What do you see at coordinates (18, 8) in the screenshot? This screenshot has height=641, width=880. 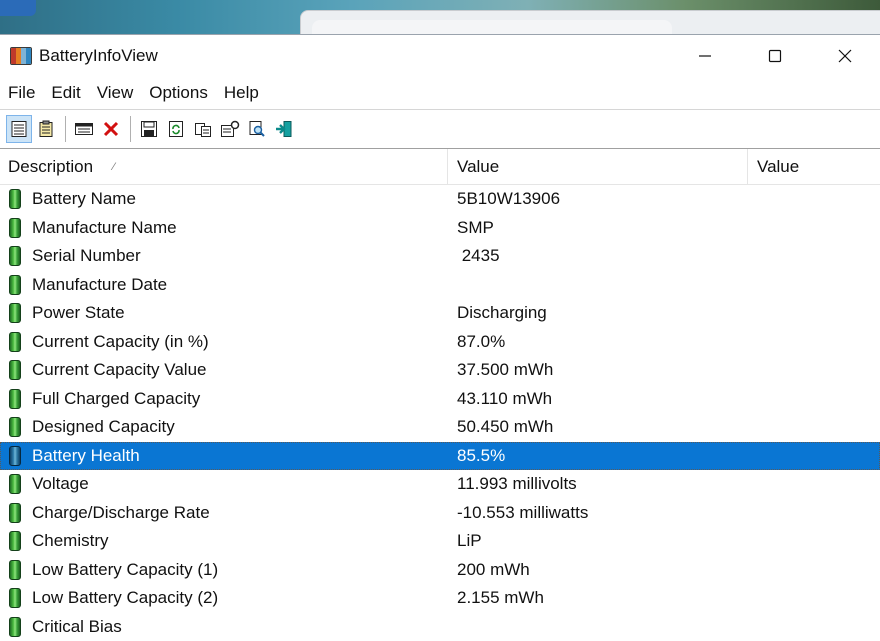 I see `background-app-icon` at bounding box center [18, 8].